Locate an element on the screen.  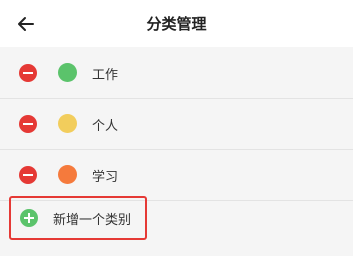
back-button is located at coordinates (26, 24).